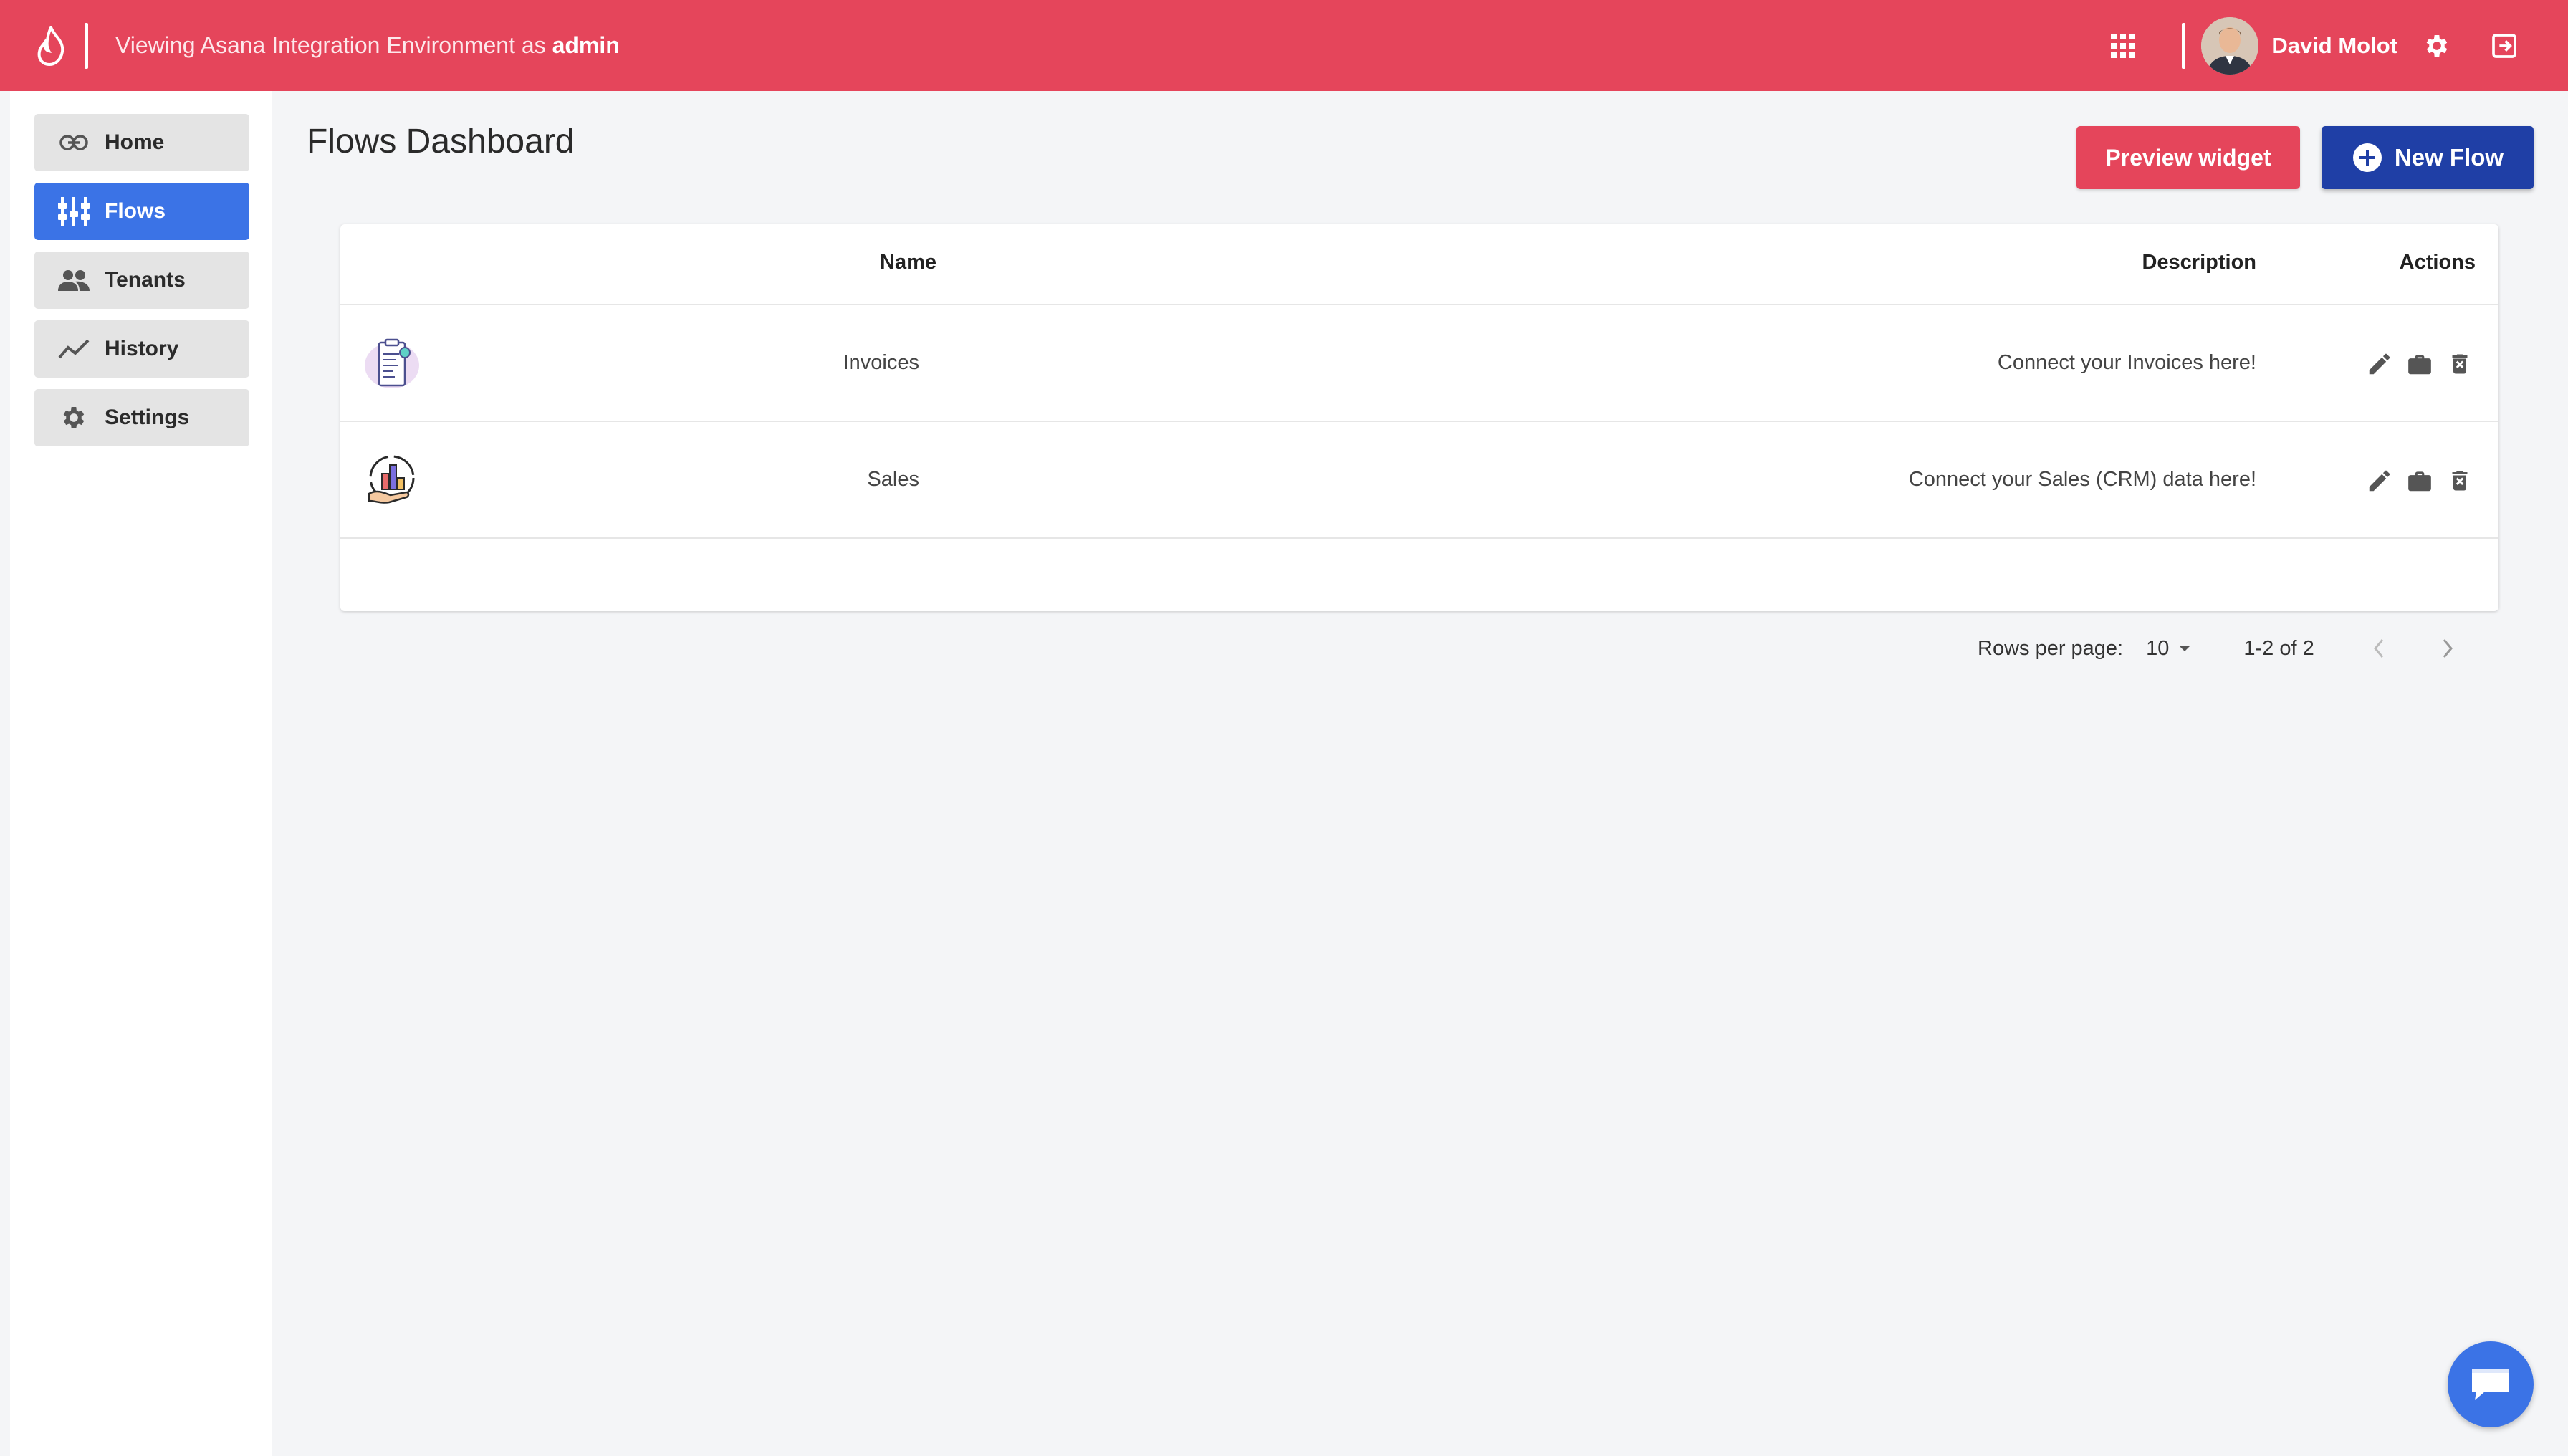 The image size is (2568, 1456). Describe the element at coordinates (1419, 363) in the screenshot. I see `table-row: Invoices Connect your Invoices here!` at that location.